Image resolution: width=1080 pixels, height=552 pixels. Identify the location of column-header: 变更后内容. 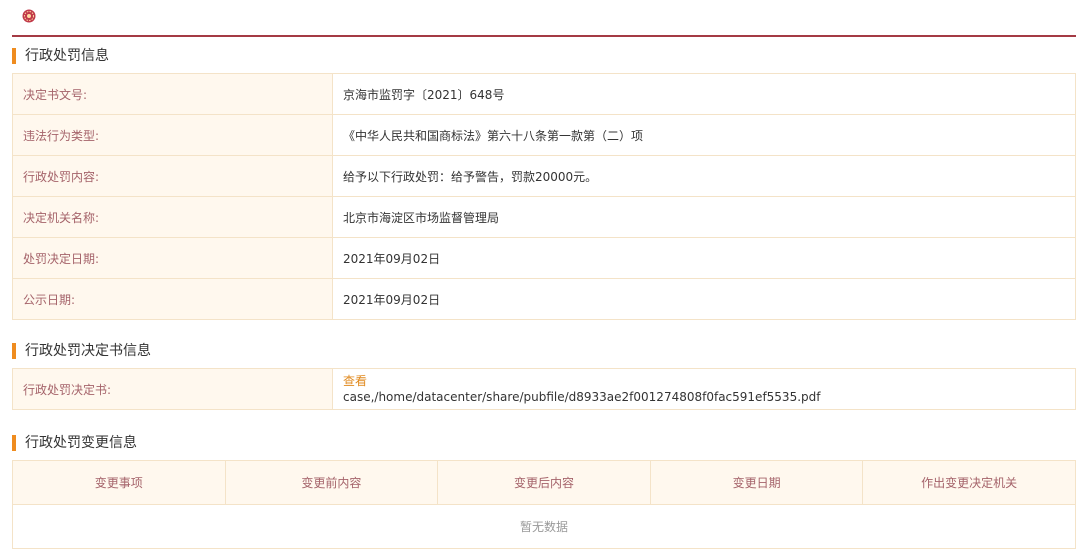
(544, 482).